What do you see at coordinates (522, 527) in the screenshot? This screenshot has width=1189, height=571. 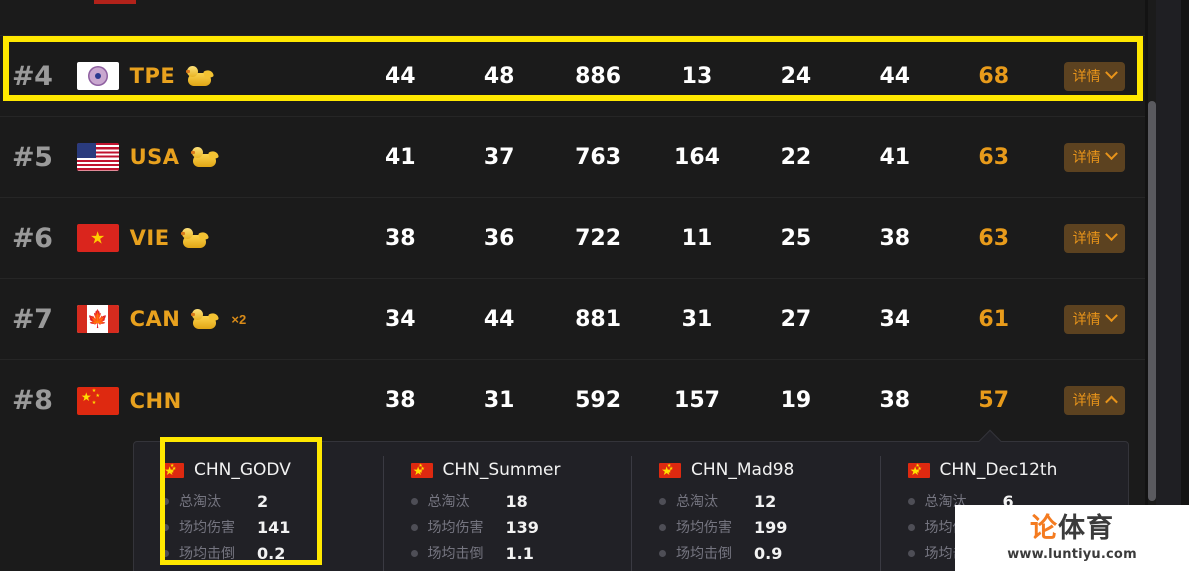 I see `player-stat-value: 139` at bounding box center [522, 527].